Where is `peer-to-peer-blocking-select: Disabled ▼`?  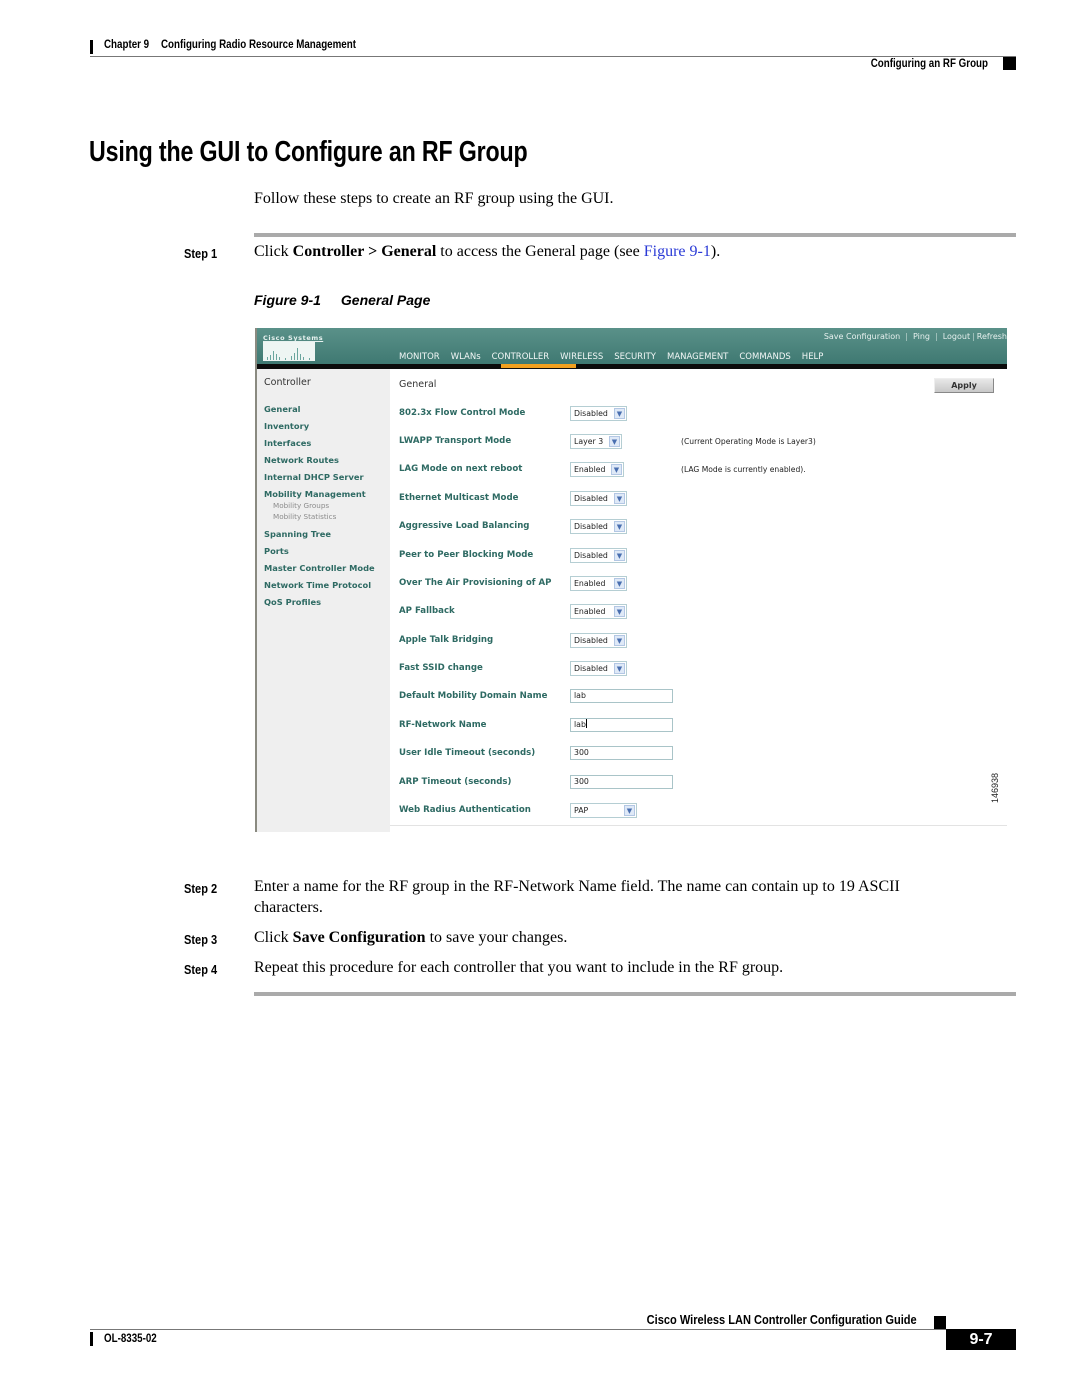 peer-to-peer-blocking-select: Disabled ▼ is located at coordinates (598, 555).